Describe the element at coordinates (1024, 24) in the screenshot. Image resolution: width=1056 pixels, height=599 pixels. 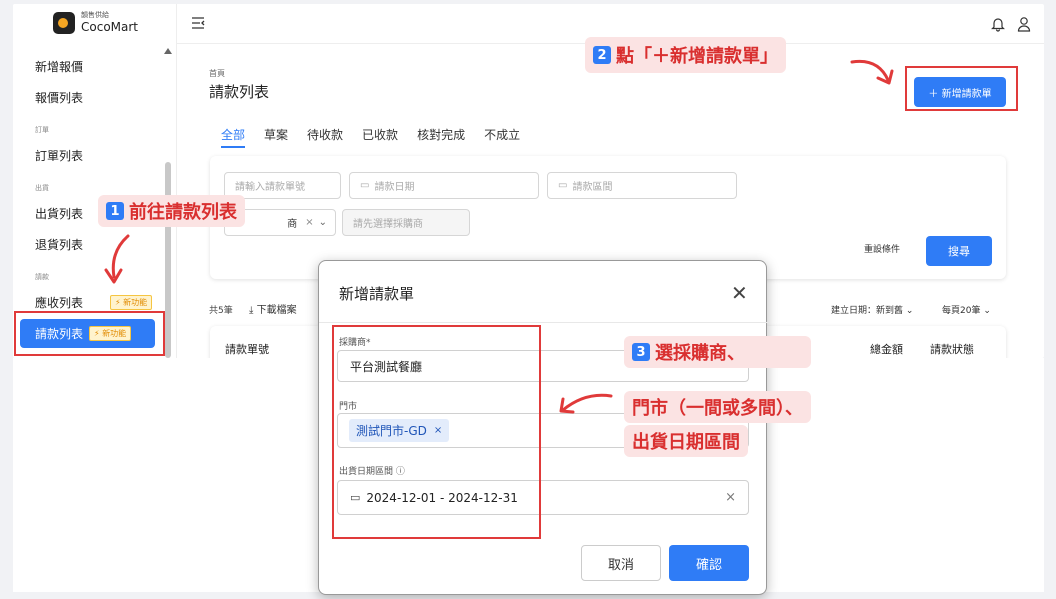
I see `user-icon` at that location.